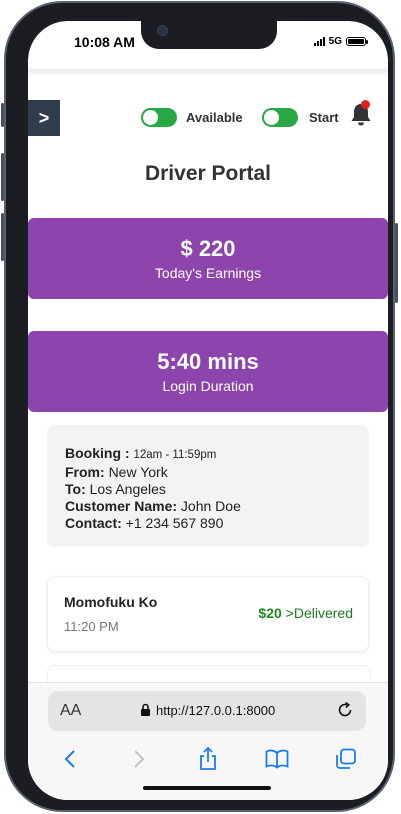 This screenshot has width=401, height=814. I want to click on notification-badge, so click(365, 104).